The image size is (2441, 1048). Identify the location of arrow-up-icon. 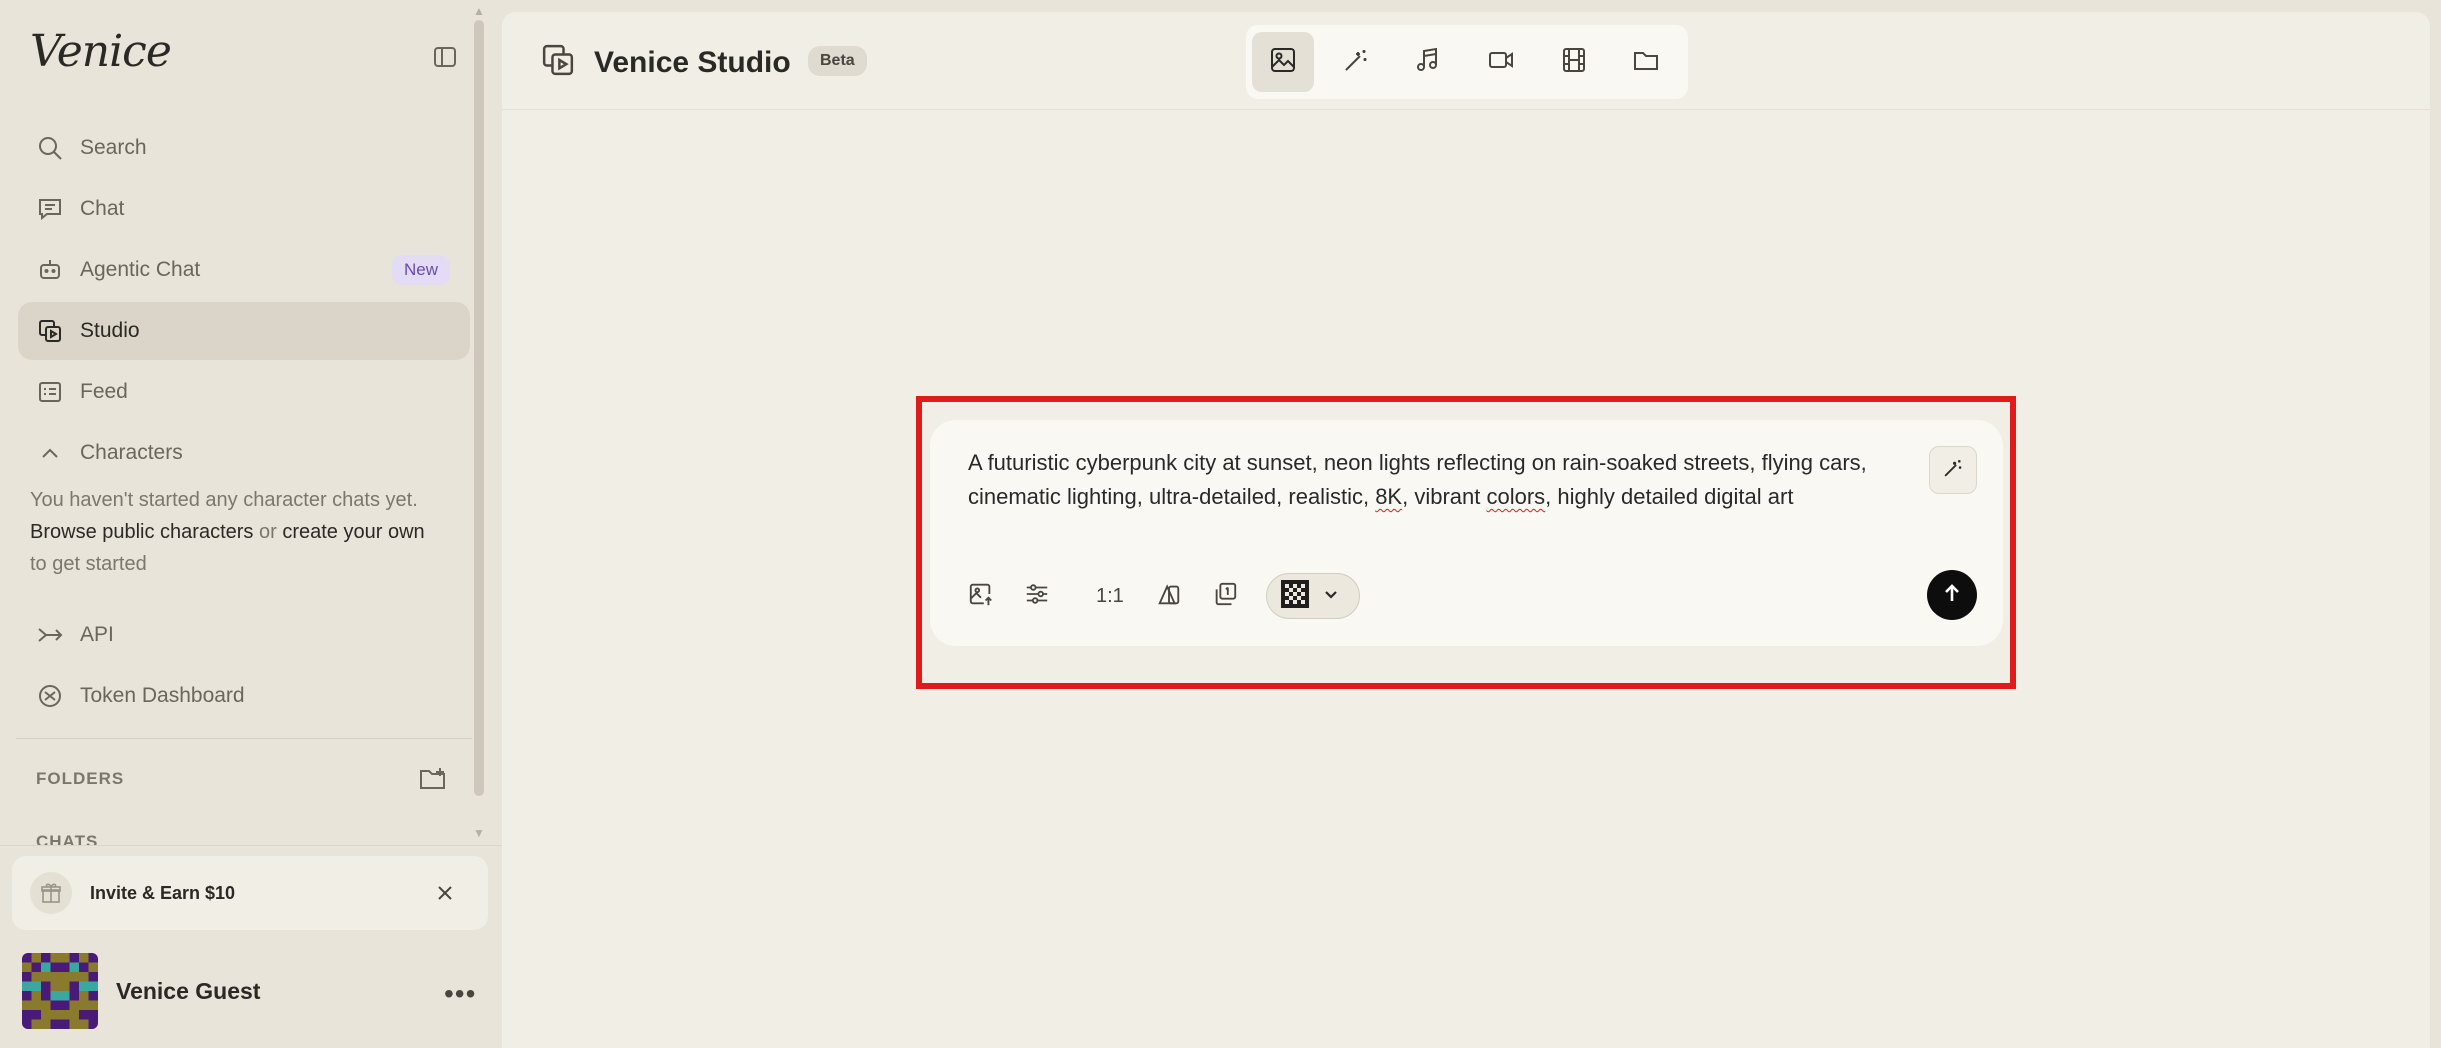
(1952, 595).